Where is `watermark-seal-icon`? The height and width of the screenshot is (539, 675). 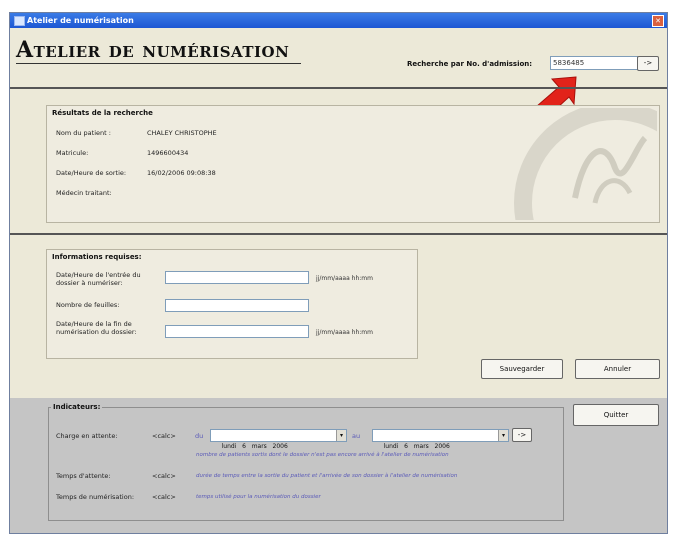 watermark-seal-icon is located at coordinates (585, 164).